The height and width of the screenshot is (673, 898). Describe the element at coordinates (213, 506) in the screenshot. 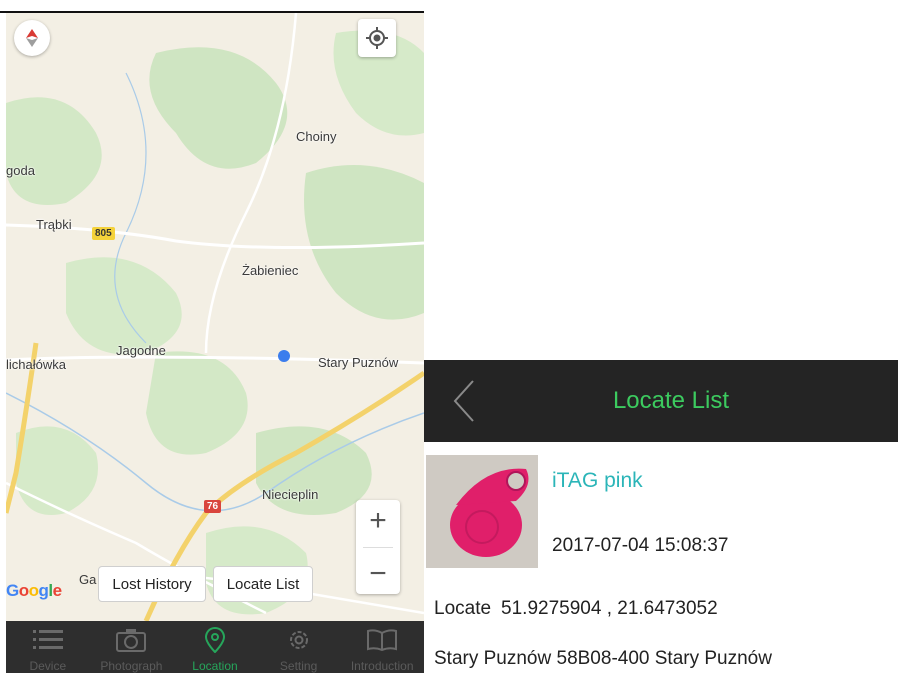

I see `road-badge-76: 76` at that location.